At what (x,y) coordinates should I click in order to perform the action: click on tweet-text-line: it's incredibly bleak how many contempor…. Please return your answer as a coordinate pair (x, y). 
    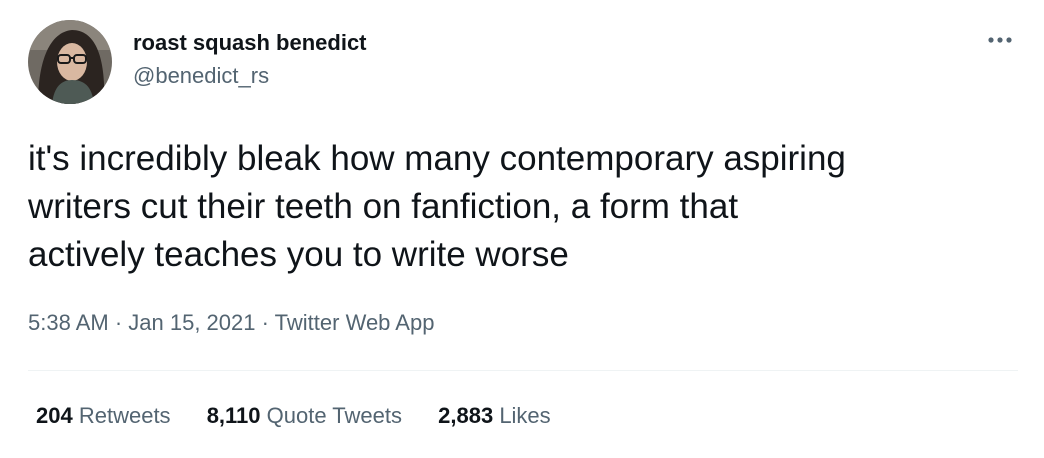
    Looking at the image, I should click on (437, 158).